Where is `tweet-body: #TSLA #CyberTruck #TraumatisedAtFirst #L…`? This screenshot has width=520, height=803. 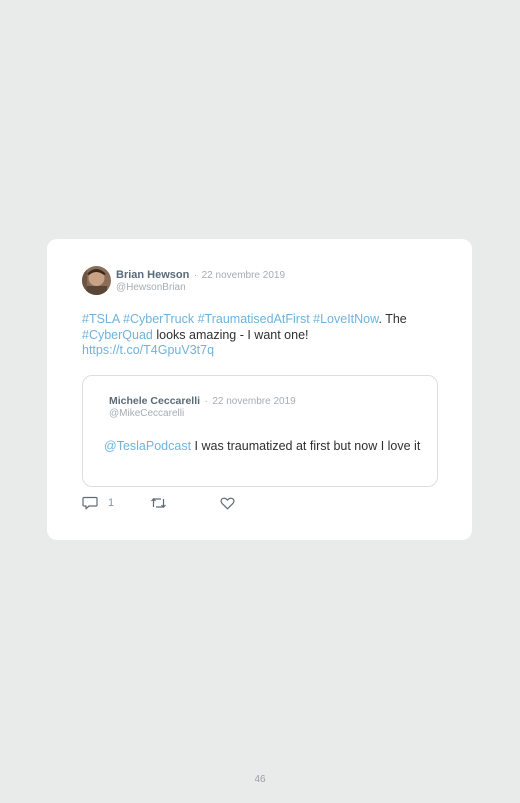
tweet-body: #TSLA #CyberTruck #TraumatisedAtFirst #L… is located at coordinates (262, 335).